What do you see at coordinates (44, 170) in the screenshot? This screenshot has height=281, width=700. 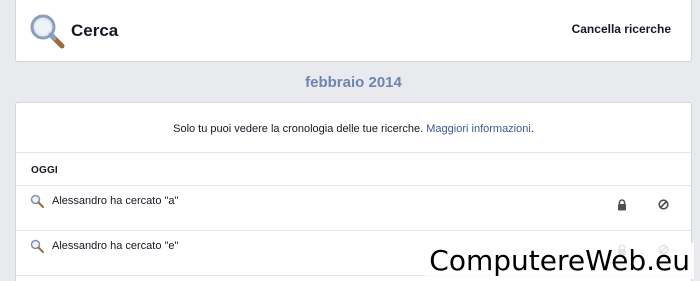 I see `section-label: OGGI` at bounding box center [44, 170].